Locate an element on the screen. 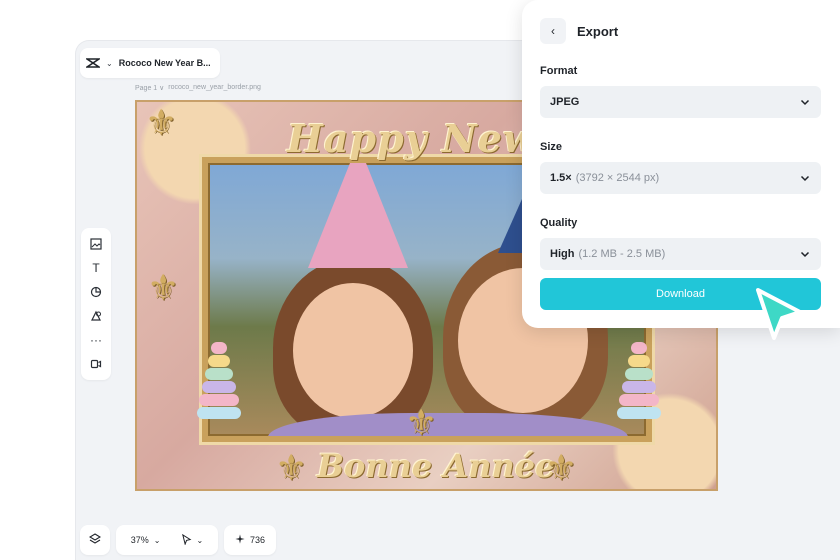  zoom-level: 37% is located at coordinates (140, 540).